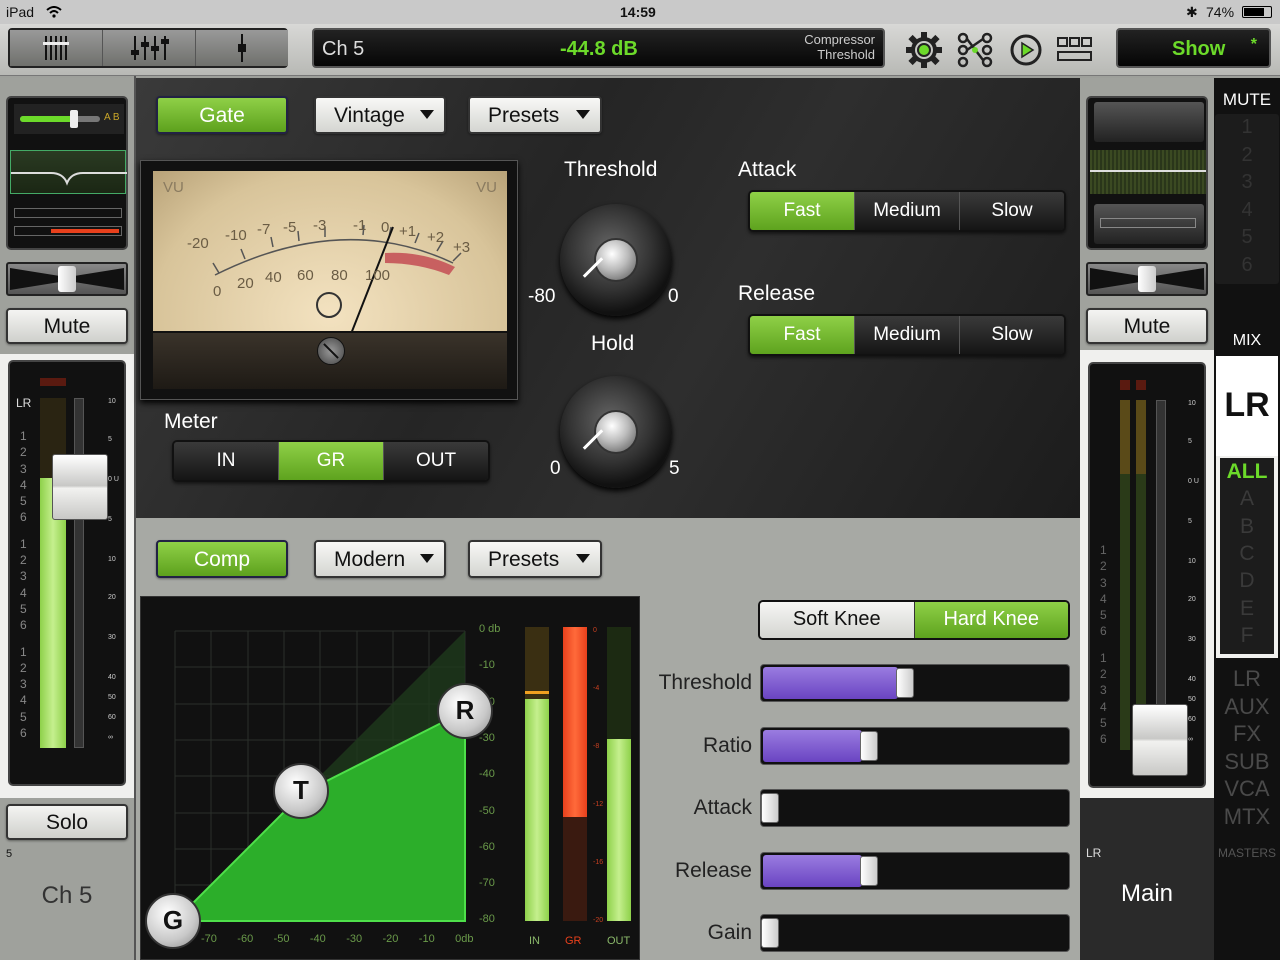 The height and width of the screenshot is (960, 1280). Describe the element at coordinates (1247, 499) in the screenshot. I see `view-group-item: A` at that location.